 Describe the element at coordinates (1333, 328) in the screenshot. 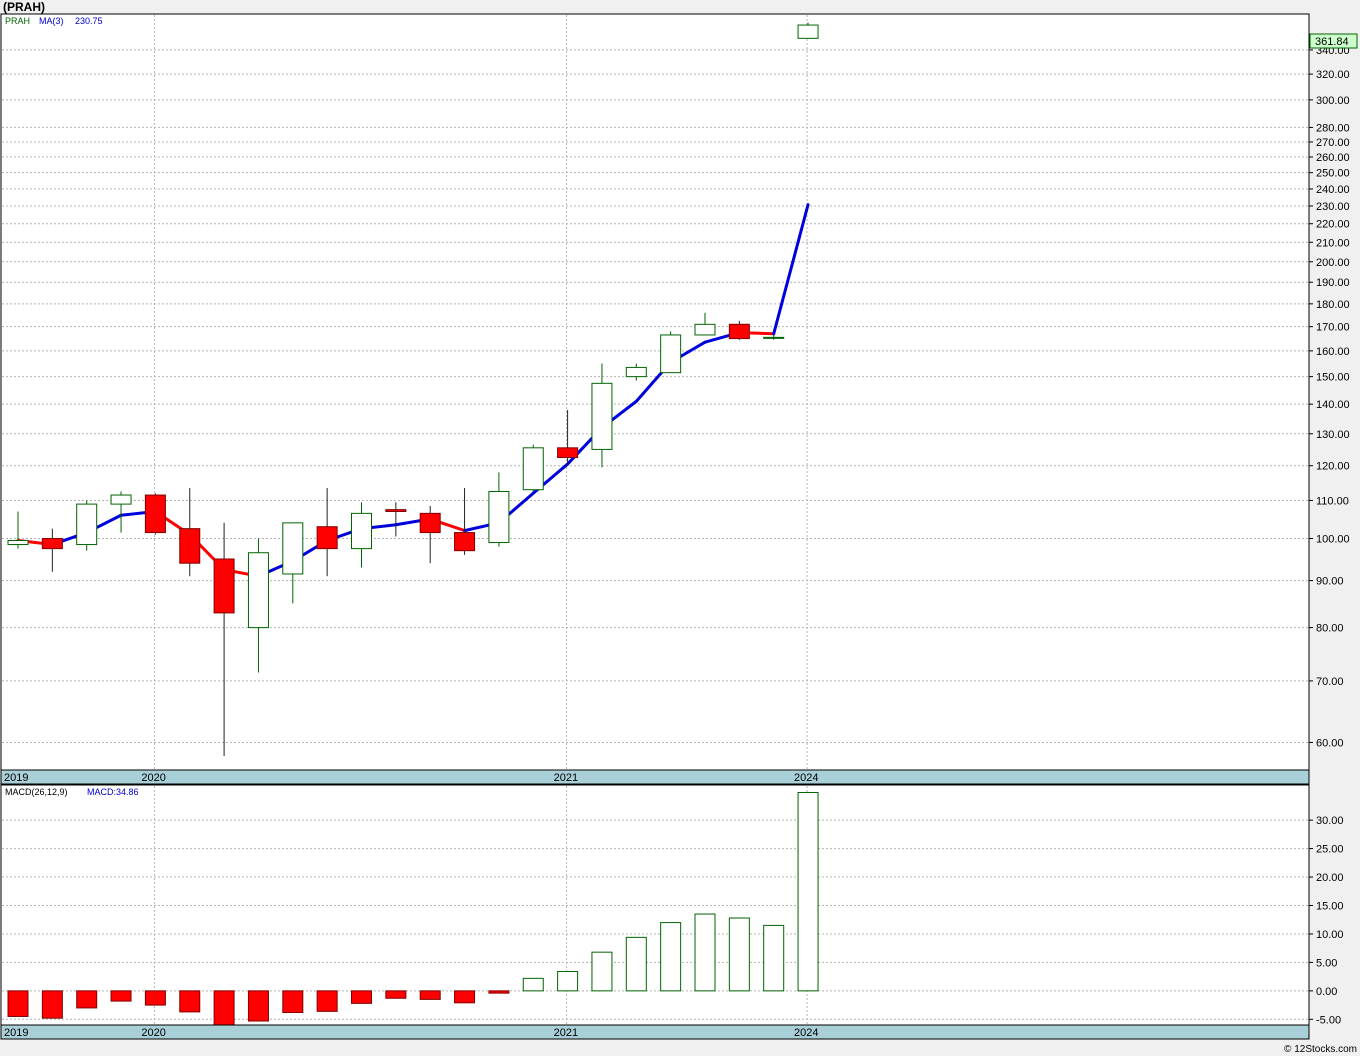

I see `price-tick-label: 170.00` at that location.